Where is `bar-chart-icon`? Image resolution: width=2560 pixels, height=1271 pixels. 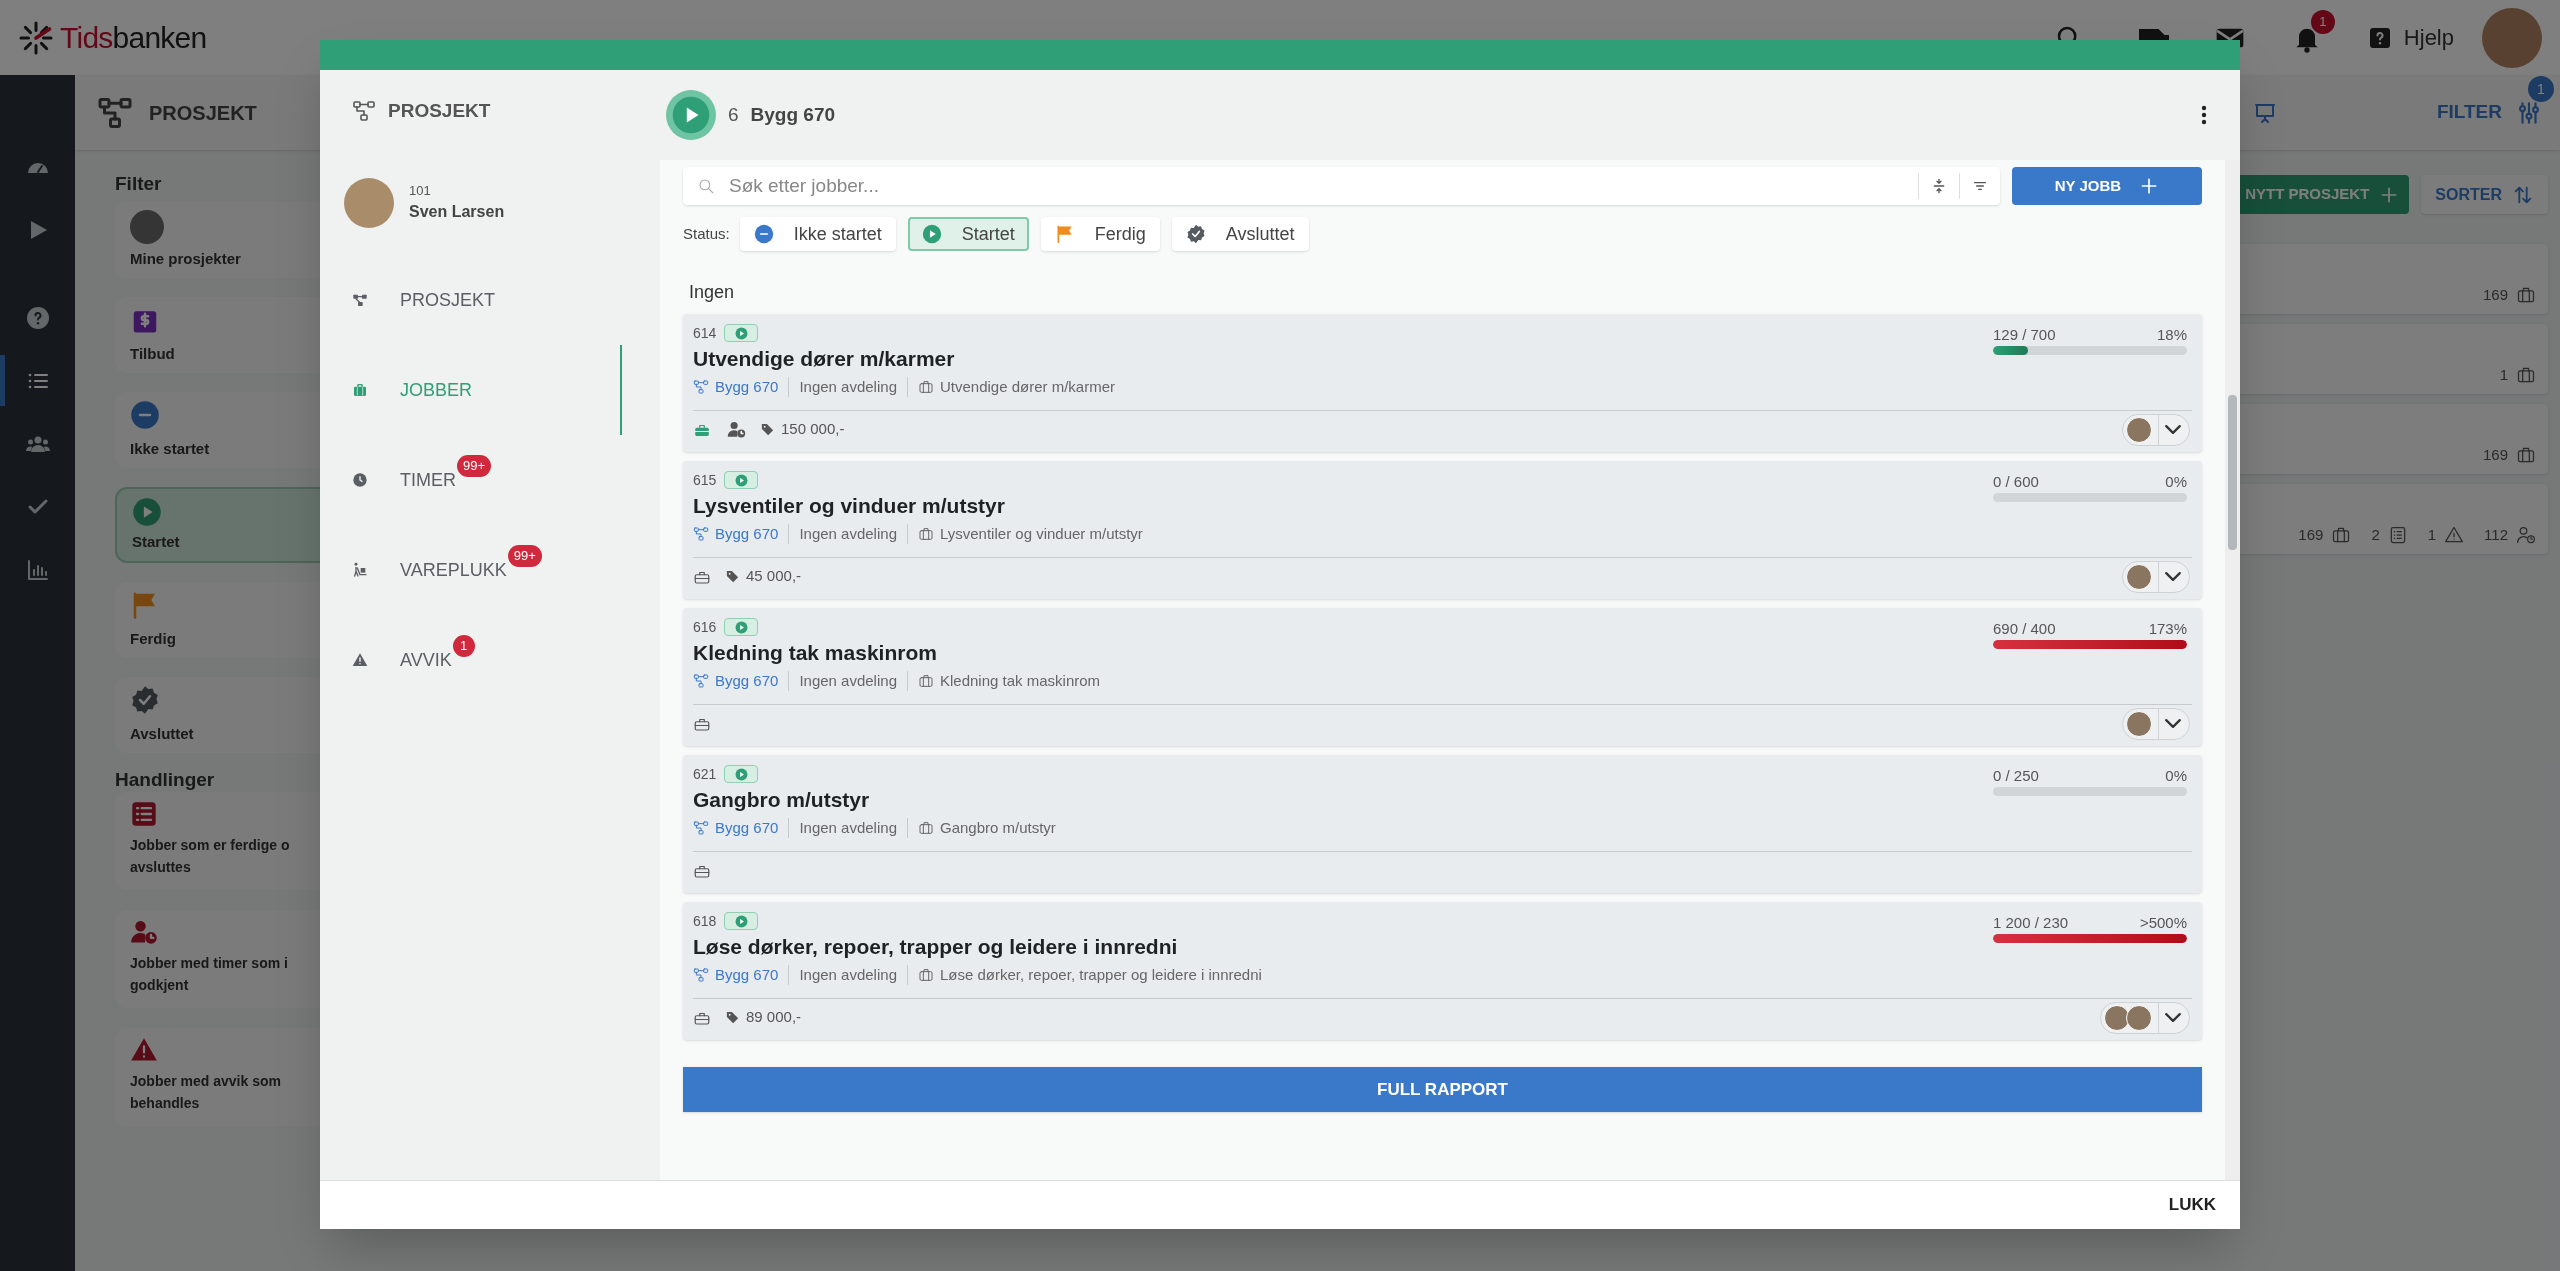
bar-chart-icon is located at coordinates (37, 569).